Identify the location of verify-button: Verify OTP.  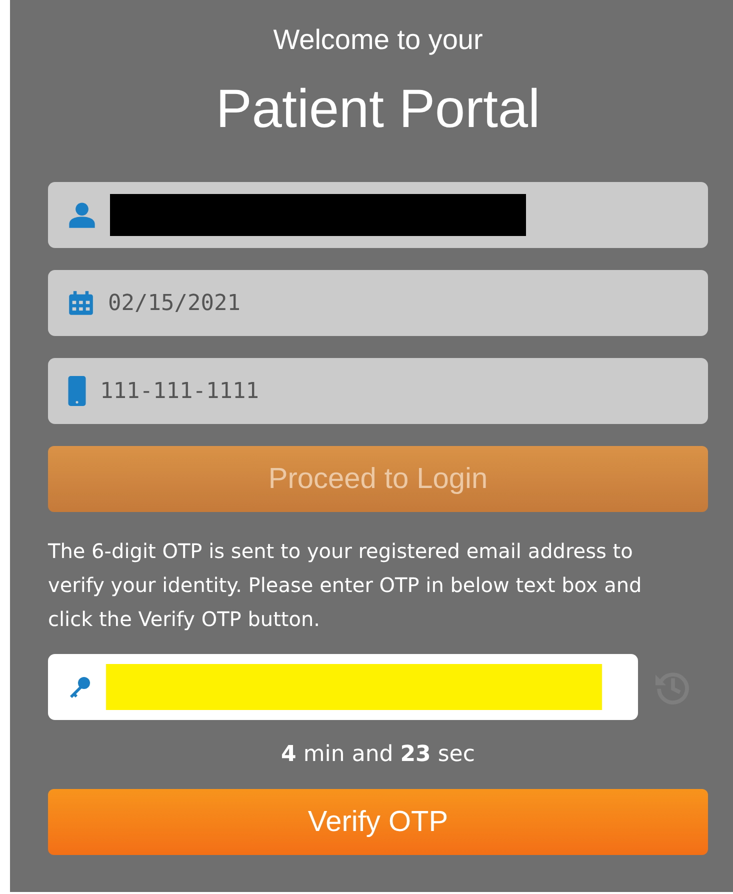
(378, 822).